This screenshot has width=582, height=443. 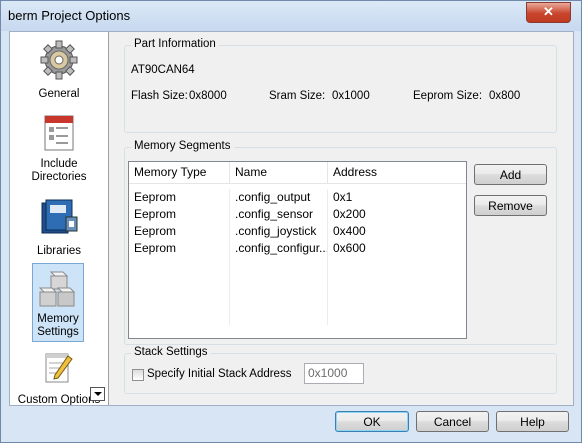 I want to click on cell-name: .config_output, so click(x=279, y=197).